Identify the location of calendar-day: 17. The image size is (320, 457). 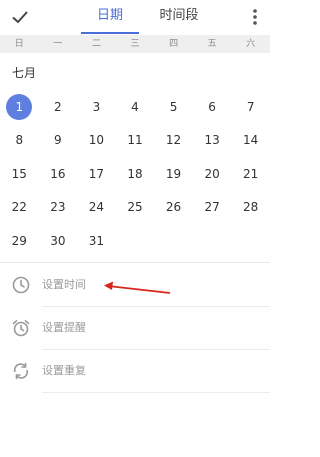
(96, 174).